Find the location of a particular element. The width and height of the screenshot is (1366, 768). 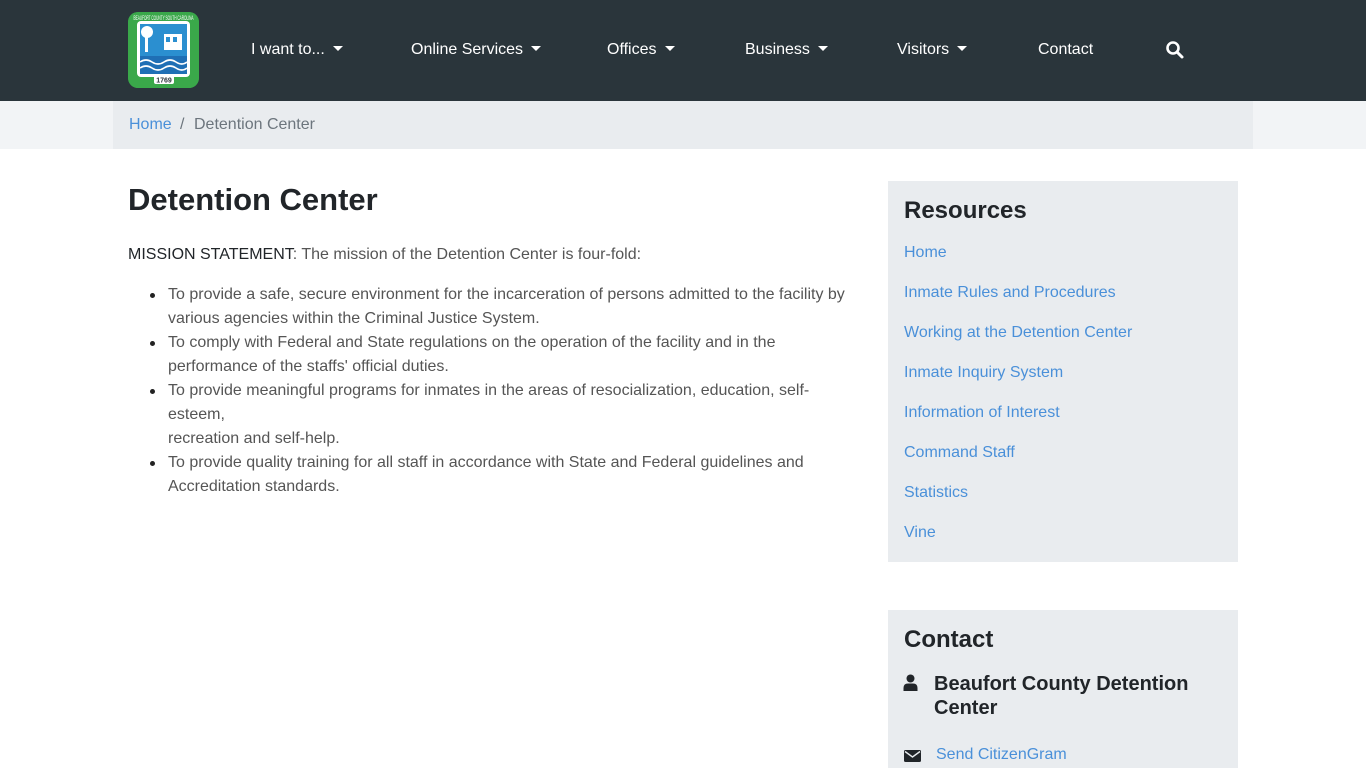

logo-year: 1769 is located at coordinates (164, 81).